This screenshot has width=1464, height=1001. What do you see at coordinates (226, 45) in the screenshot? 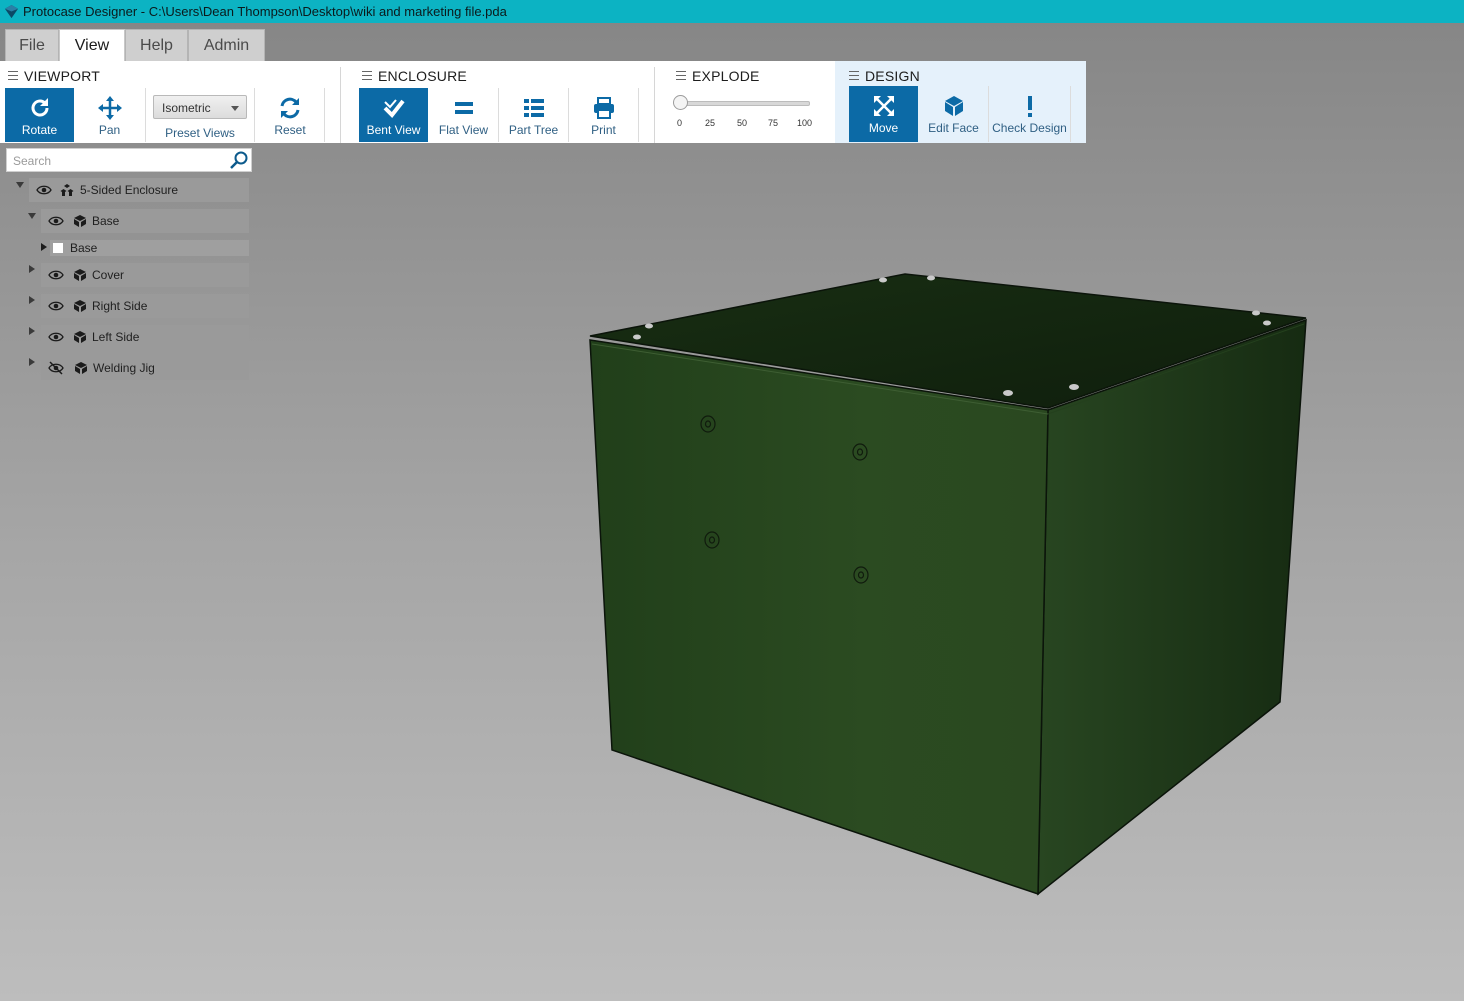
I see `tab-admin: Admin` at bounding box center [226, 45].